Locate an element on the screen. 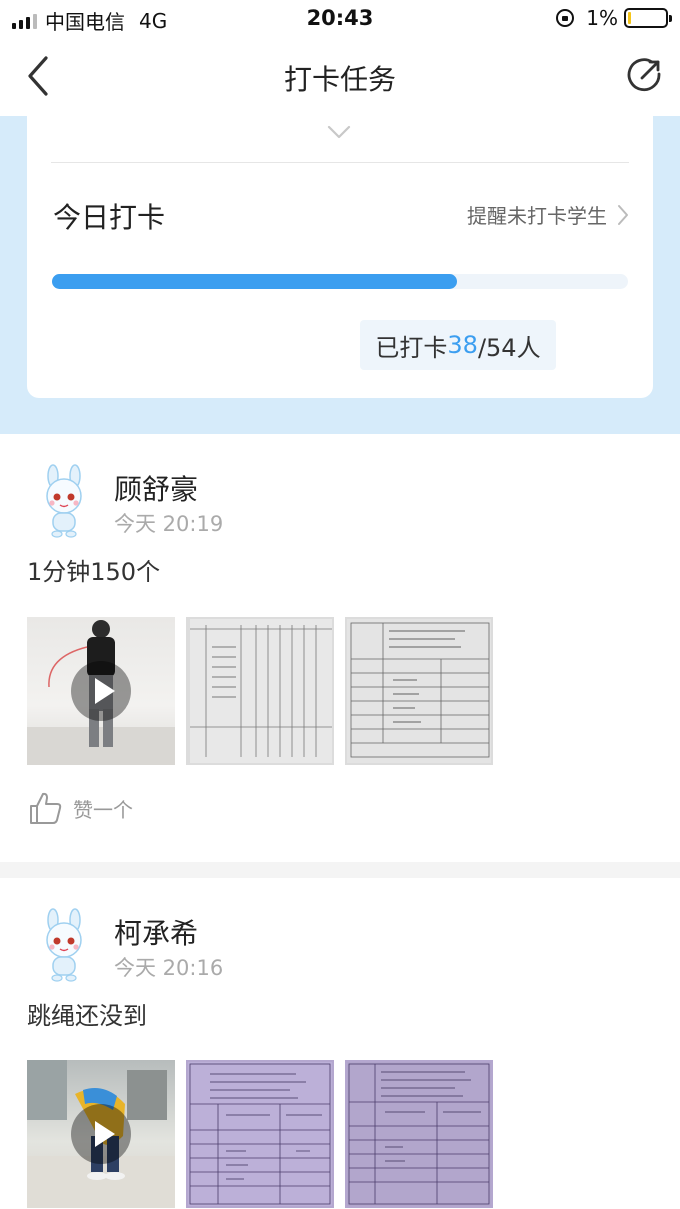 The height and width of the screenshot is (1209, 680). divider is located at coordinates (340, 162).